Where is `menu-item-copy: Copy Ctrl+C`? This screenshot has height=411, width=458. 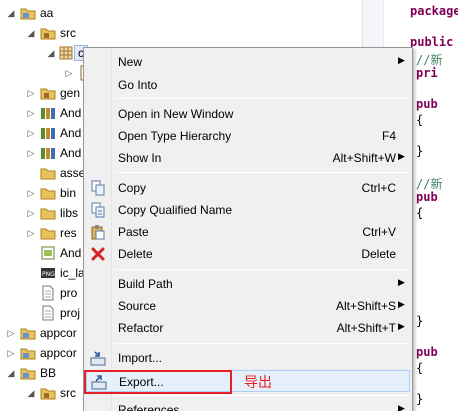 menu-item-copy: Copy Ctrl+C is located at coordinates (248, 188).